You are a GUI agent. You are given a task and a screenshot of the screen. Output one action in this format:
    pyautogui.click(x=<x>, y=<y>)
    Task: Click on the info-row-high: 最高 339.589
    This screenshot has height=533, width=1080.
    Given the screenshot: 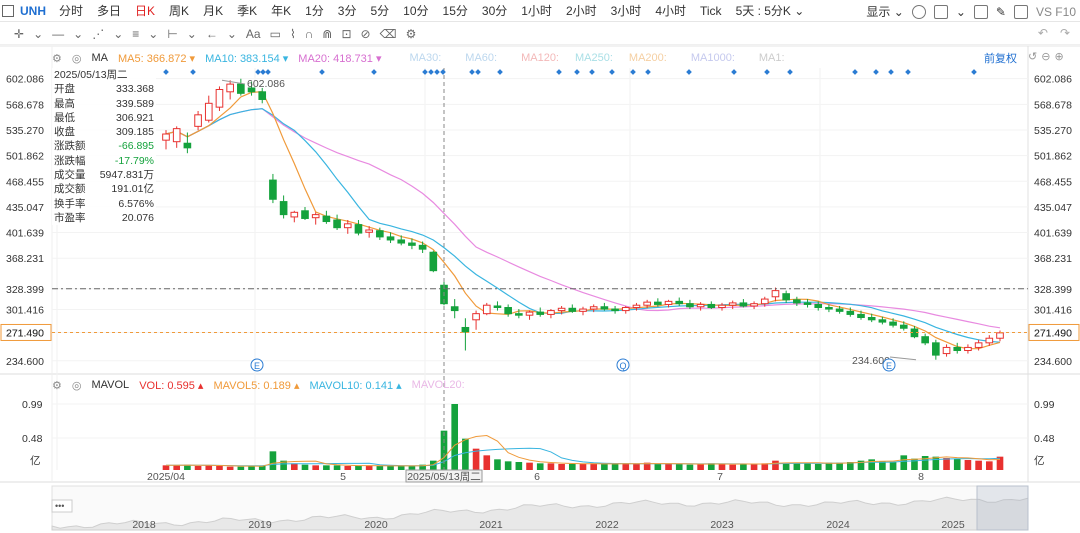 What is the action you would take?
    pyautogui.click(x=104, y=104)
    